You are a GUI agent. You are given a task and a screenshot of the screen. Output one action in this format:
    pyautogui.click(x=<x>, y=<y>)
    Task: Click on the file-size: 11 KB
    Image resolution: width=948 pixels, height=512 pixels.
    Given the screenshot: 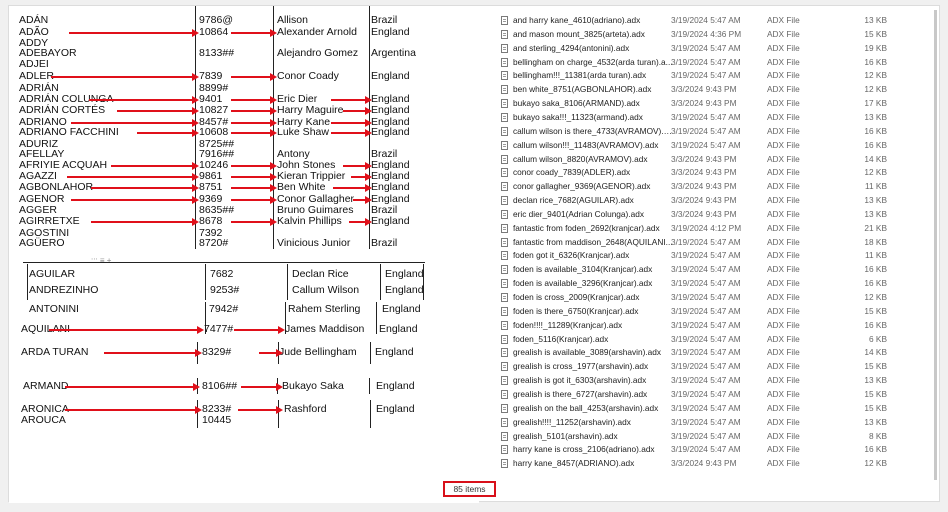 What is the action you would take?
    pyautogui.click(x=876, y=186)
    